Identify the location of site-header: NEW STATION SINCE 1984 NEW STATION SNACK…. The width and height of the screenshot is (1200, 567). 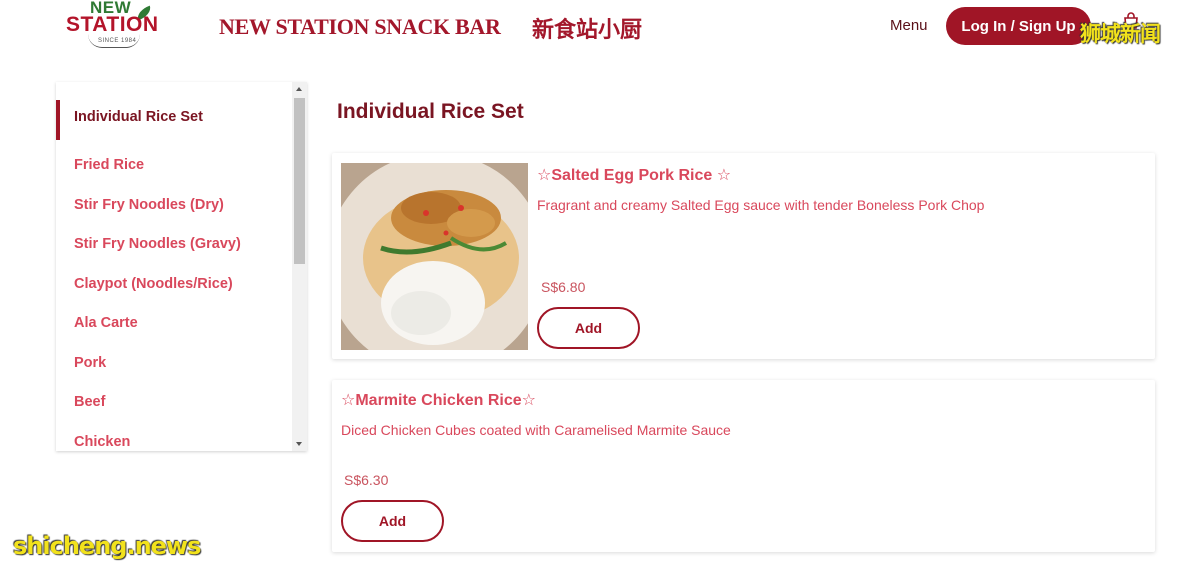
(600, 30).